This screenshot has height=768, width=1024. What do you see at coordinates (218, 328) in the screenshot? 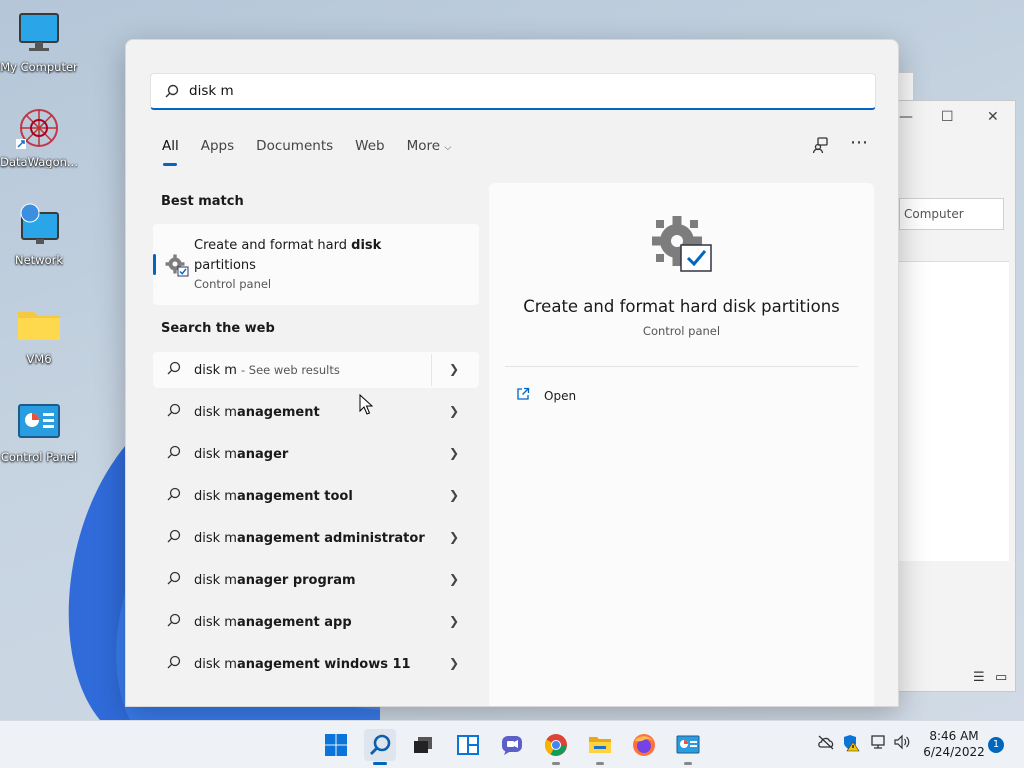
I see `search-web-heading: Search the web` at bounding box center [218, 328].